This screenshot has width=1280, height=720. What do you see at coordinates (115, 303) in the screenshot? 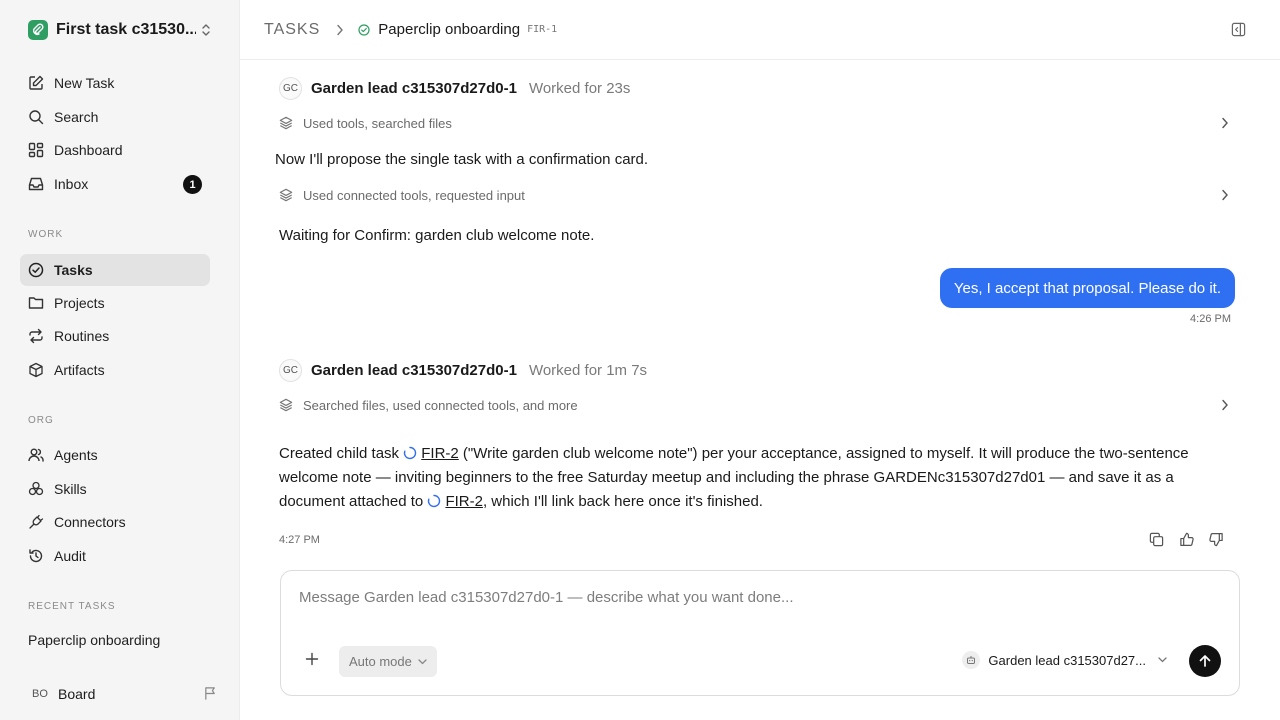
I see `nav-projects: Projects` at bounding box center [115, 303].